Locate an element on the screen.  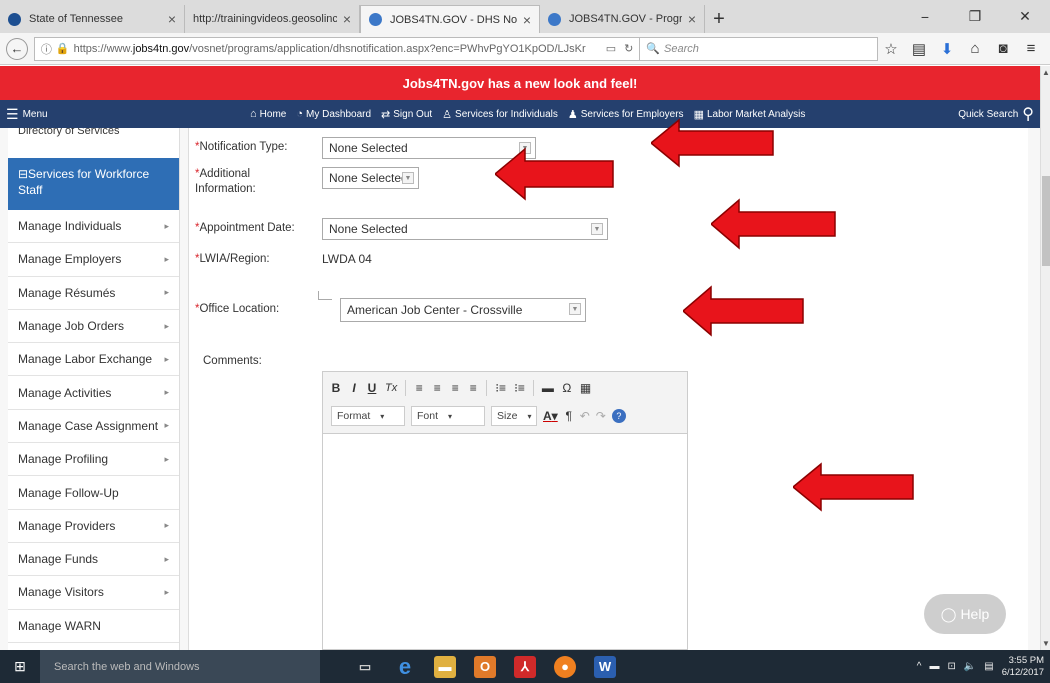
special-character-icon: Ω is located at coordinates (567, 388).